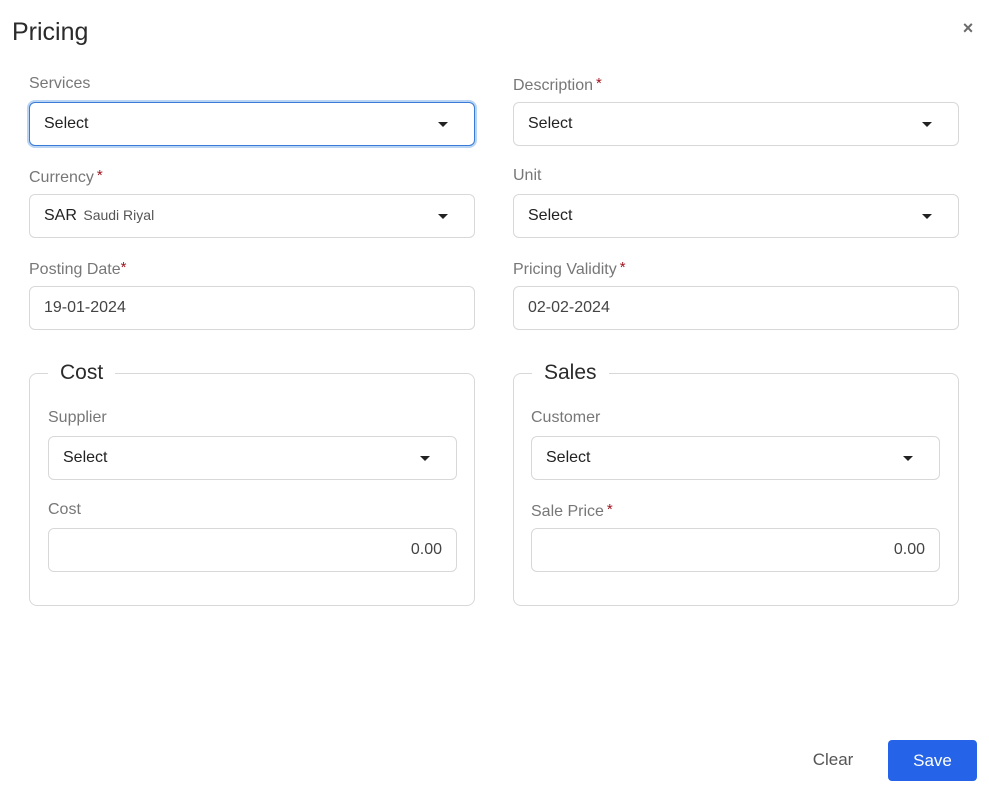  I want to click on pricing-validity-field: Pricing Validity * 02-02-2024, so click(736, 293).